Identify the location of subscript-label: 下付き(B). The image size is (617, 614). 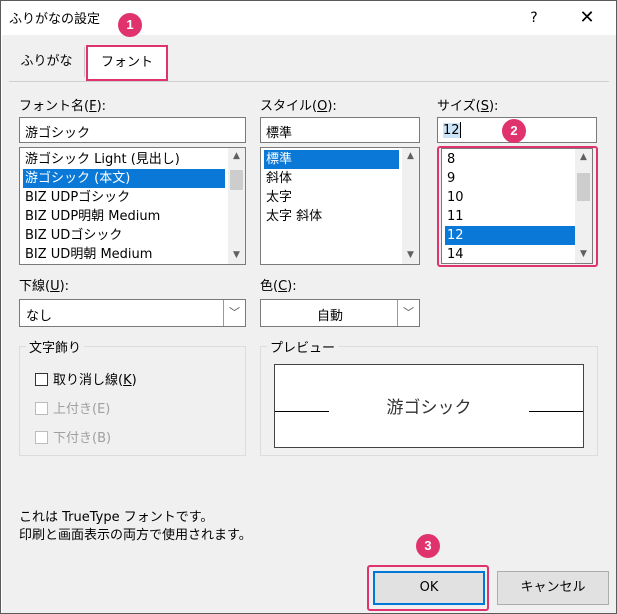
(82, 438).